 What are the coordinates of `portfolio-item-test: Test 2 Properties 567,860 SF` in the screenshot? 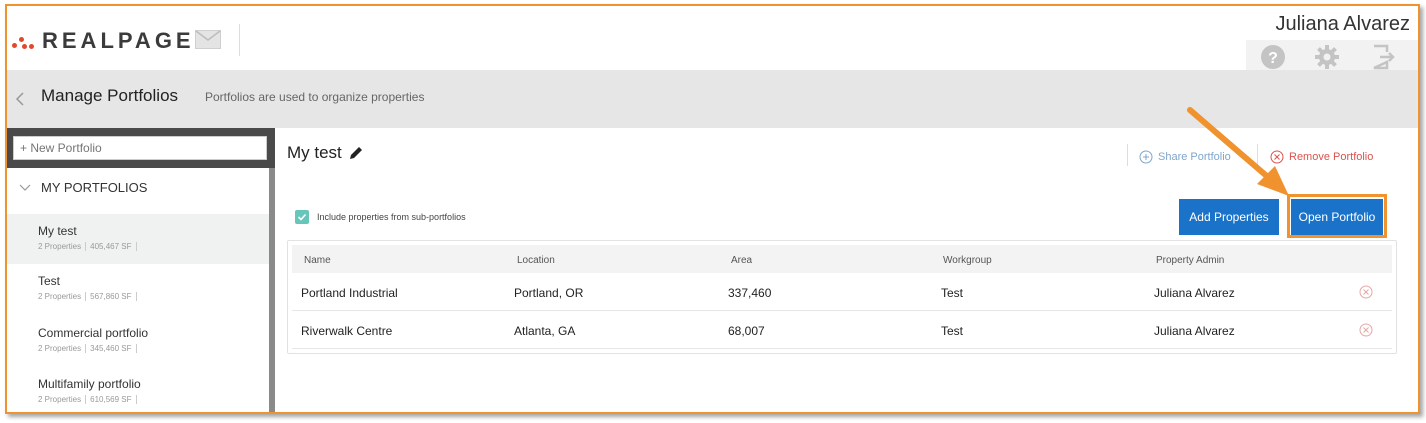 It's located at (138, 289).